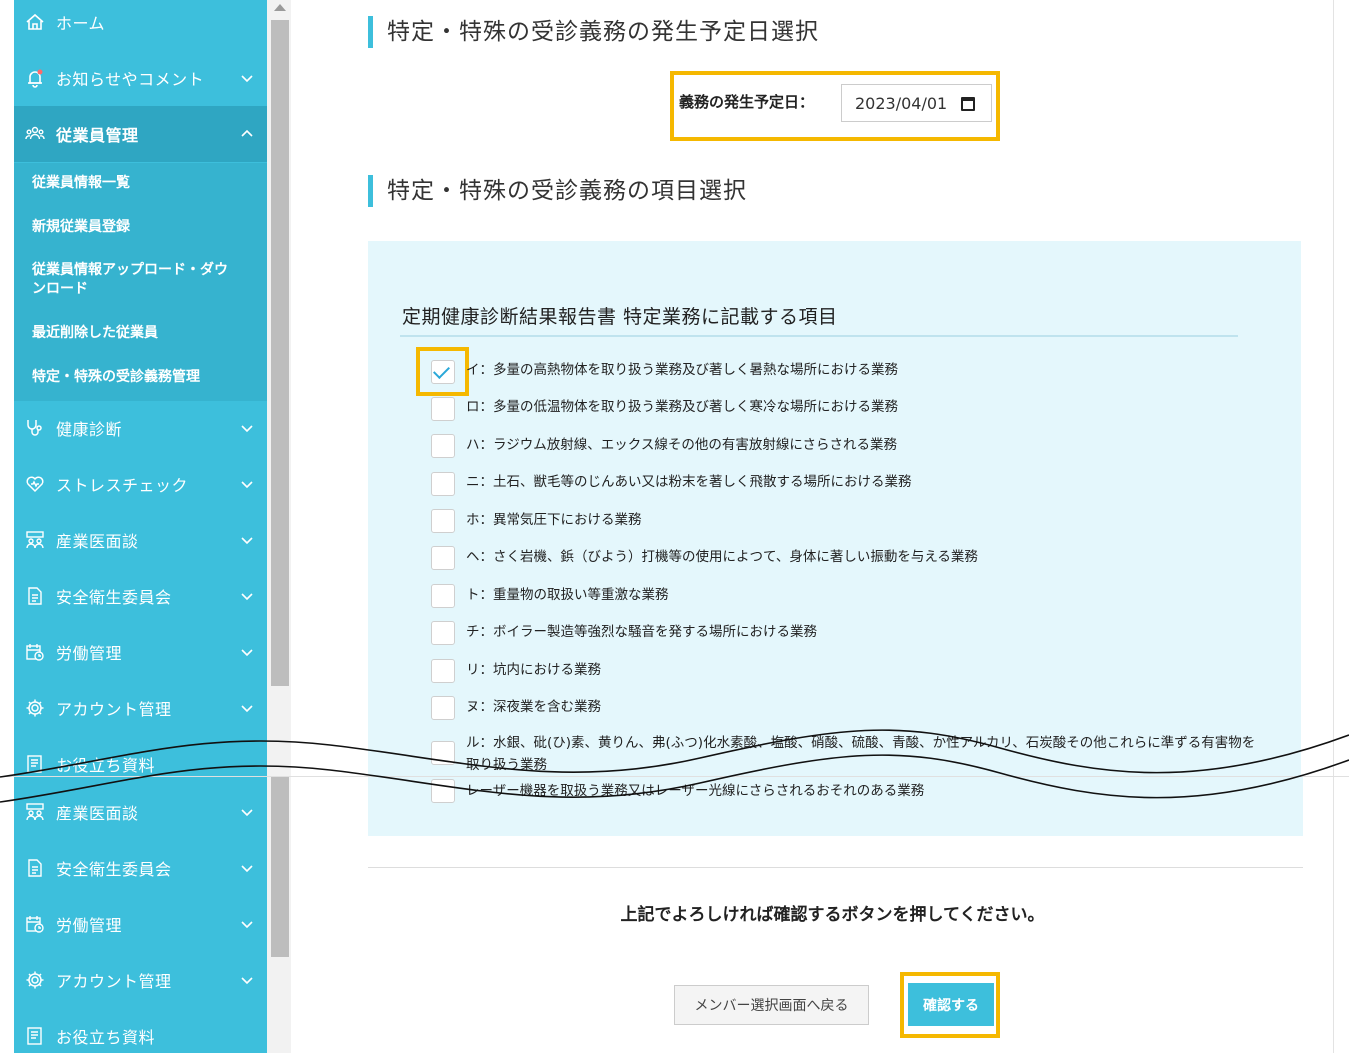 This screenshot has height=1053, width=1349. Describe the element at coordinates (140, 25) in the screenshot. I see `sidebar-item-home: ホーム` at that location.